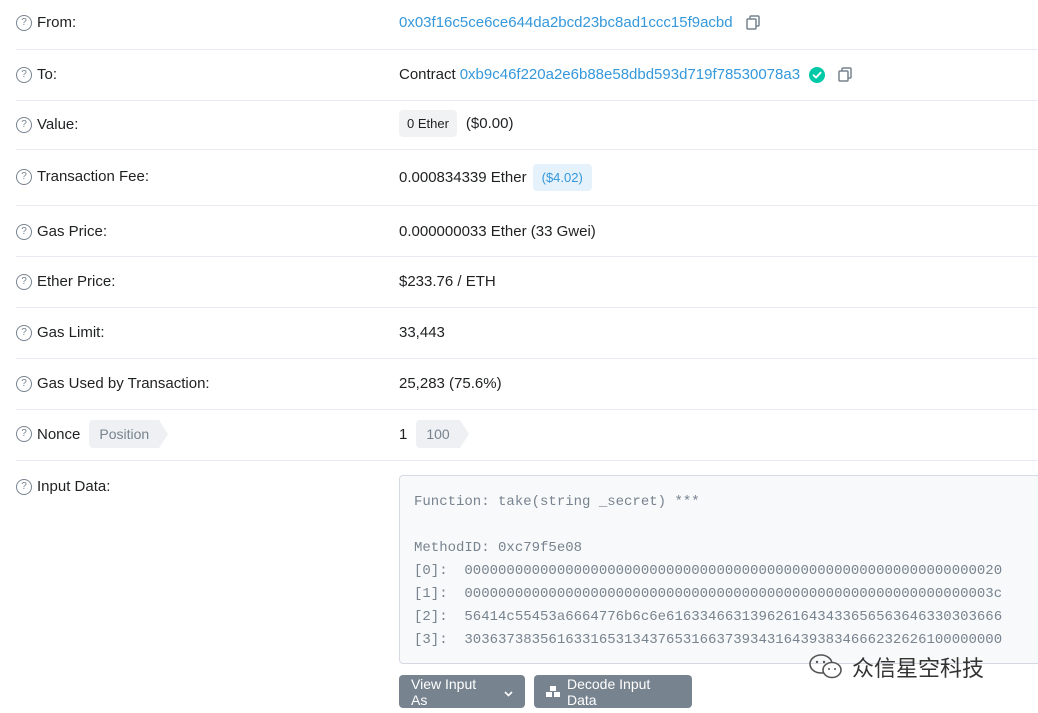 The image size is (1038, 713). What do you see at coordinates (403, 434) in the screenshot?
I see `nonce-value: 1` at bounding box center [403, 434].